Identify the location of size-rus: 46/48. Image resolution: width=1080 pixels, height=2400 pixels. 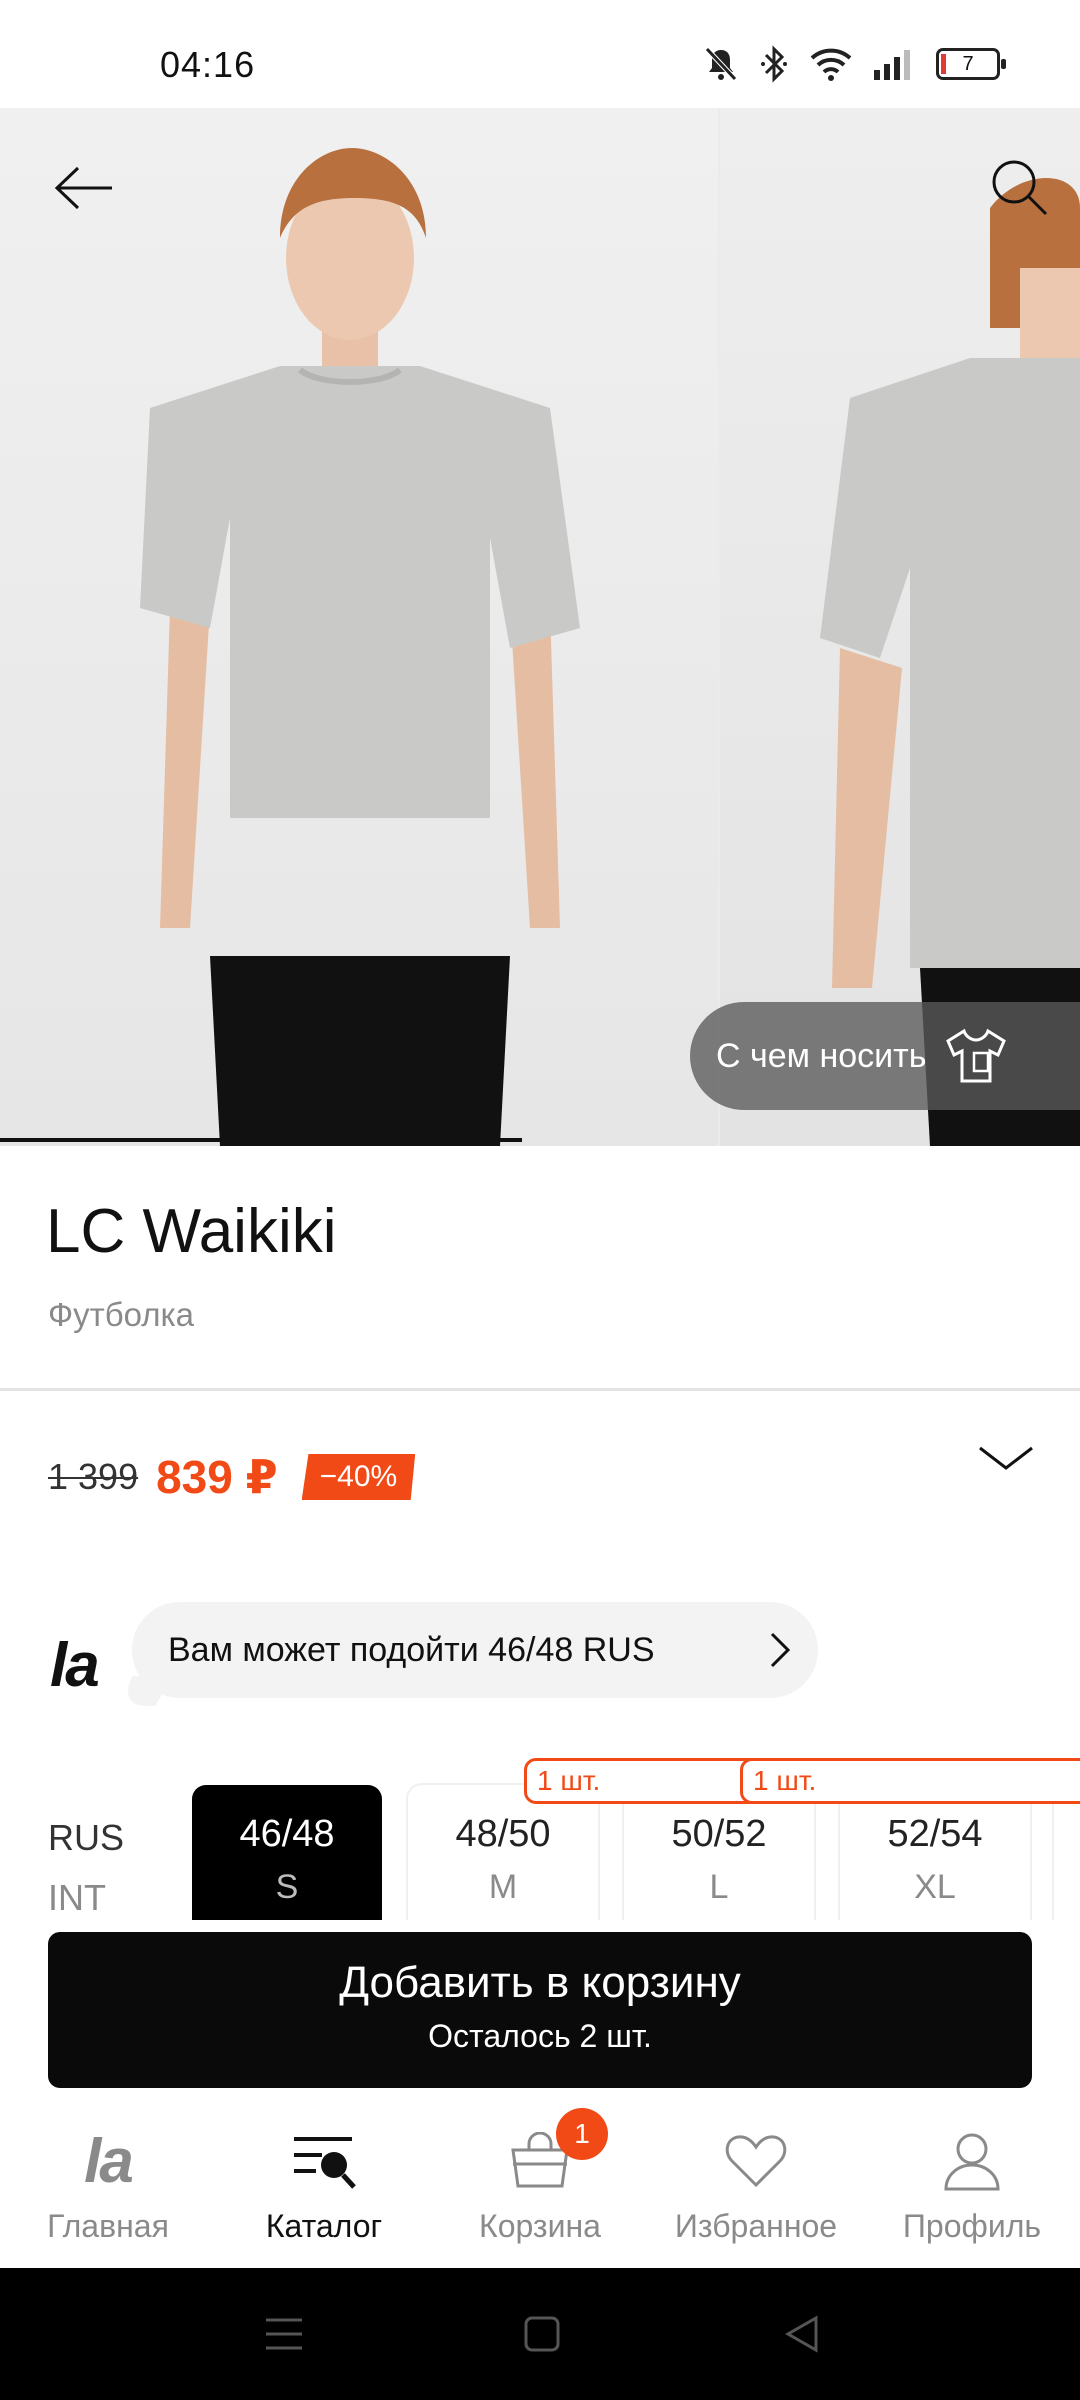
(287, 1834).